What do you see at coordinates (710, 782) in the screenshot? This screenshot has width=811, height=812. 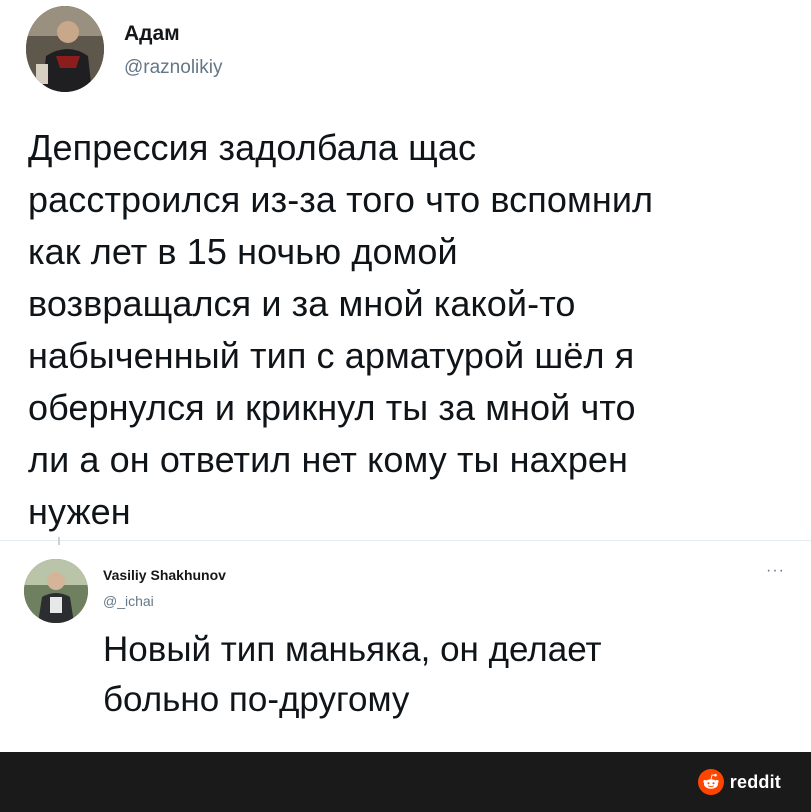 I see `reddit-alien-icon` at bounding box center [710, 782].